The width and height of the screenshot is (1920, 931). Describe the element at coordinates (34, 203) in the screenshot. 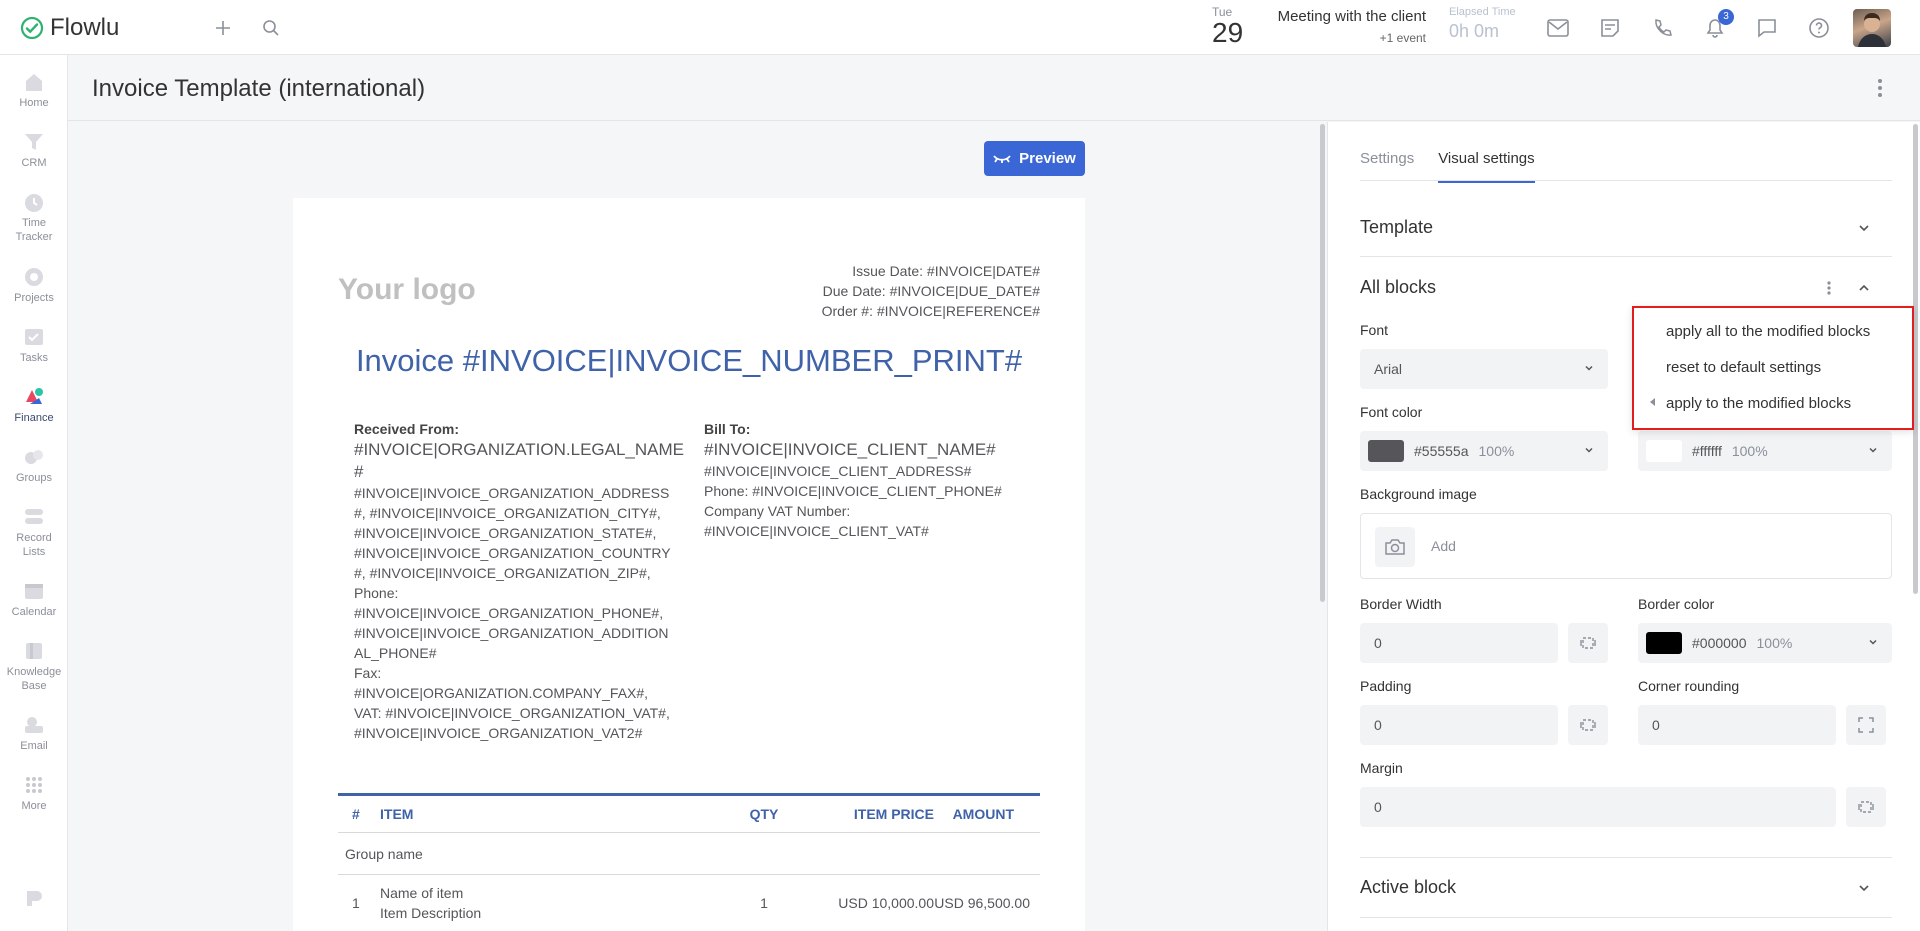

I see `clock-icon` at that location.